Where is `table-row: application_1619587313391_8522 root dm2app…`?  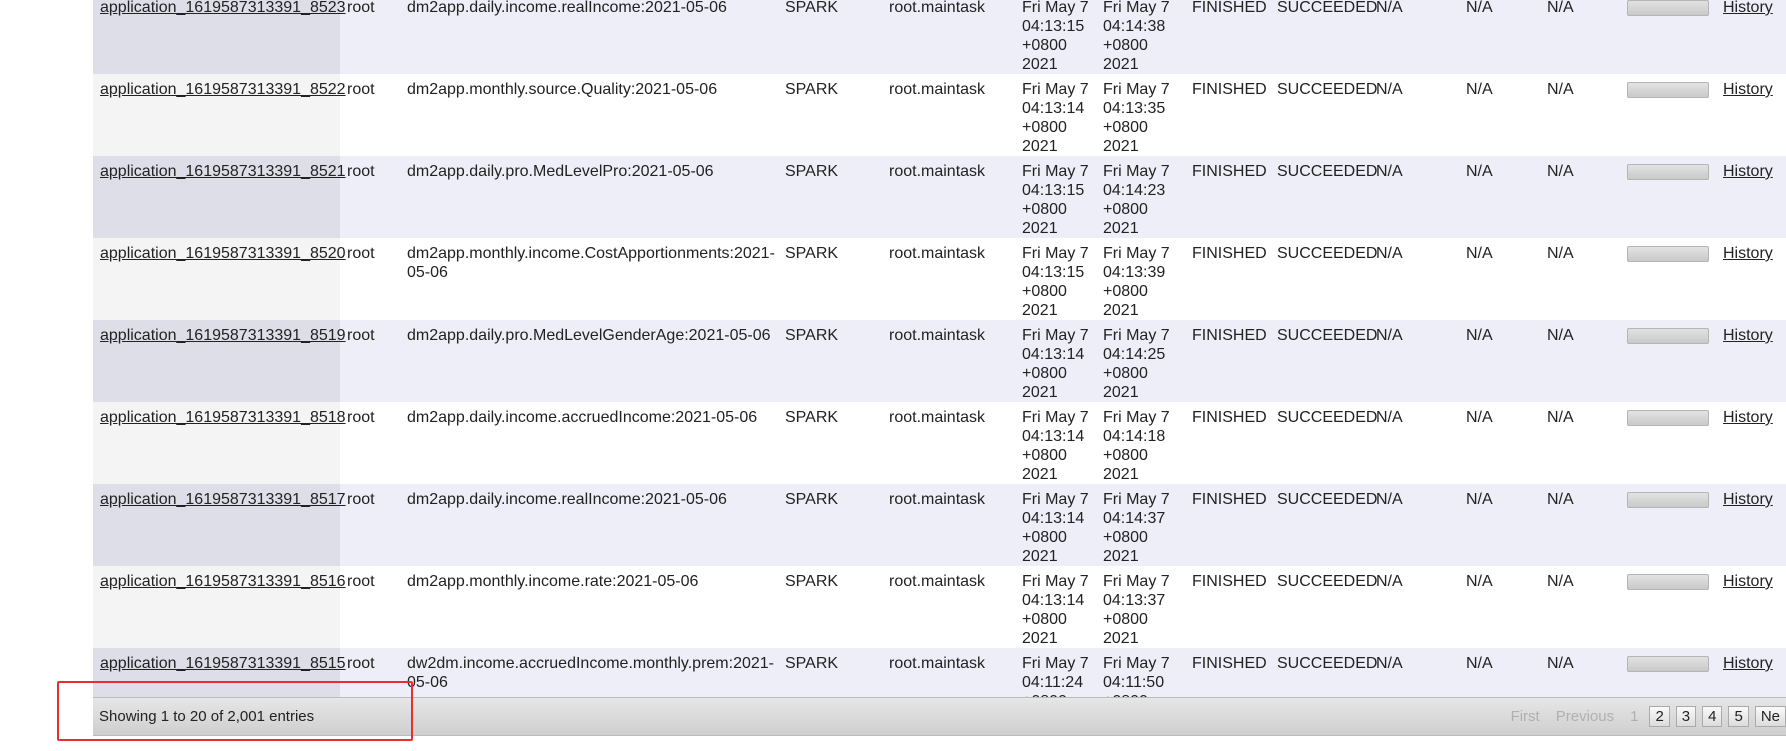 table-row: application_1619587313391_8522 root dm2app… is located at coordinates (939, 115).